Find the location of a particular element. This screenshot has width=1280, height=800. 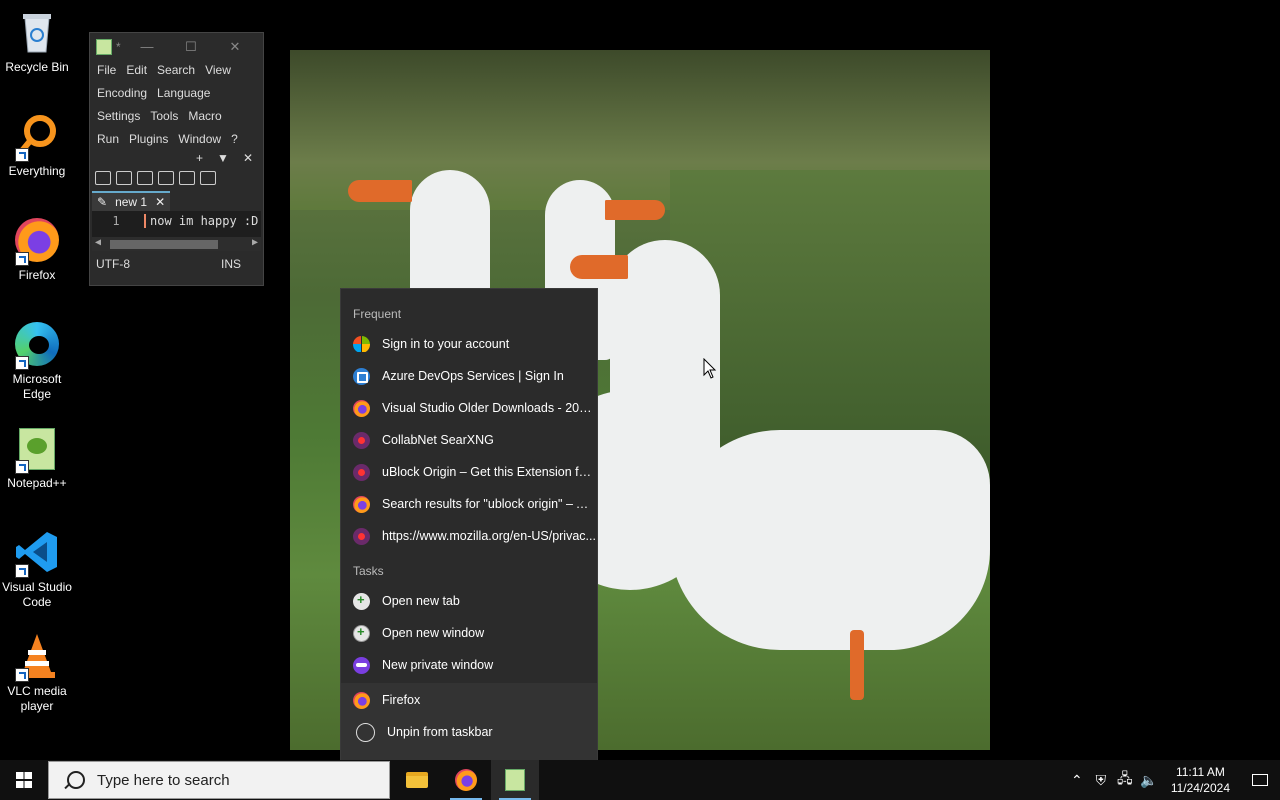

private-window-icon is located at coordinates (361, 665).